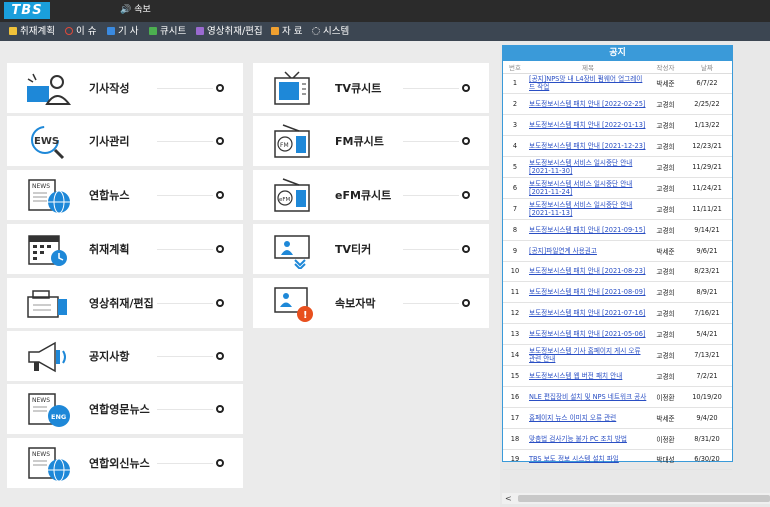  What do you see at coordinates (125, 88) in the screenshot?
I see `card-write-article: 기사작성` at bounding box center [125, 88].